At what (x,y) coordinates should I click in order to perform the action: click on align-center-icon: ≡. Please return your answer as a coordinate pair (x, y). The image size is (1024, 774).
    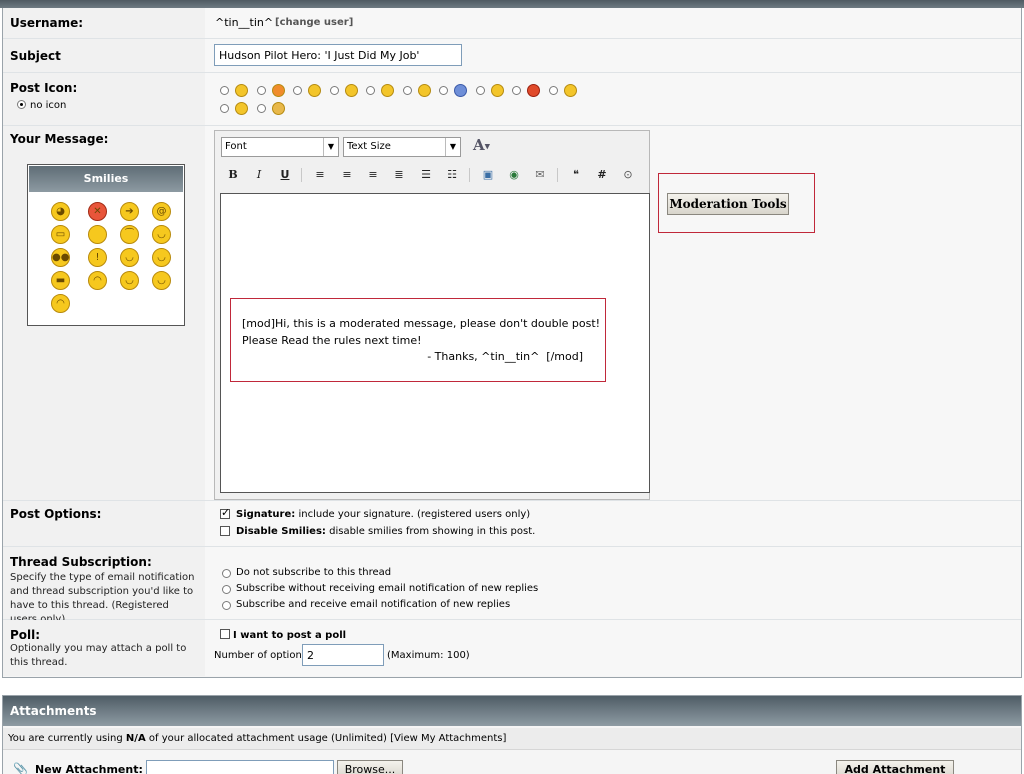
    Looking at the image, I should click on (347, 175).